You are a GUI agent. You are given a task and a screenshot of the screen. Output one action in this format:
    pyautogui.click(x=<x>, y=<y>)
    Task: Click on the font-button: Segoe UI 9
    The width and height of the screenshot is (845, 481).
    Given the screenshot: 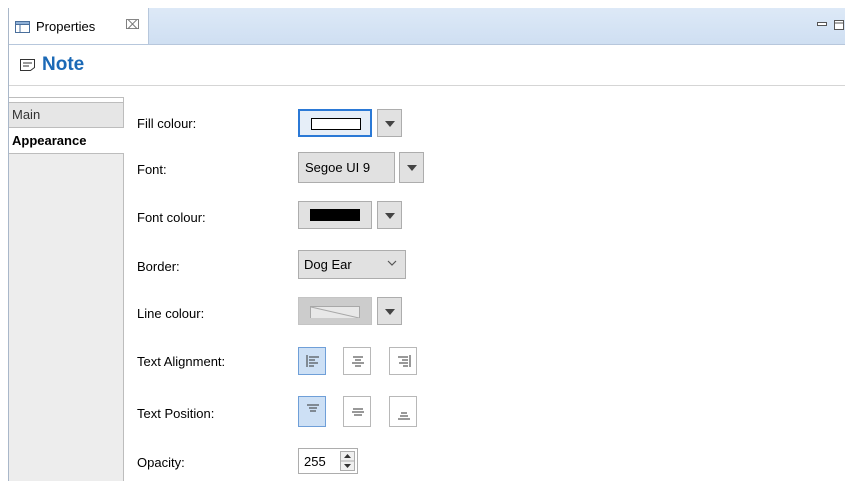 What is the action you would take?
    pyautogui.click(x=346, y=167)
    